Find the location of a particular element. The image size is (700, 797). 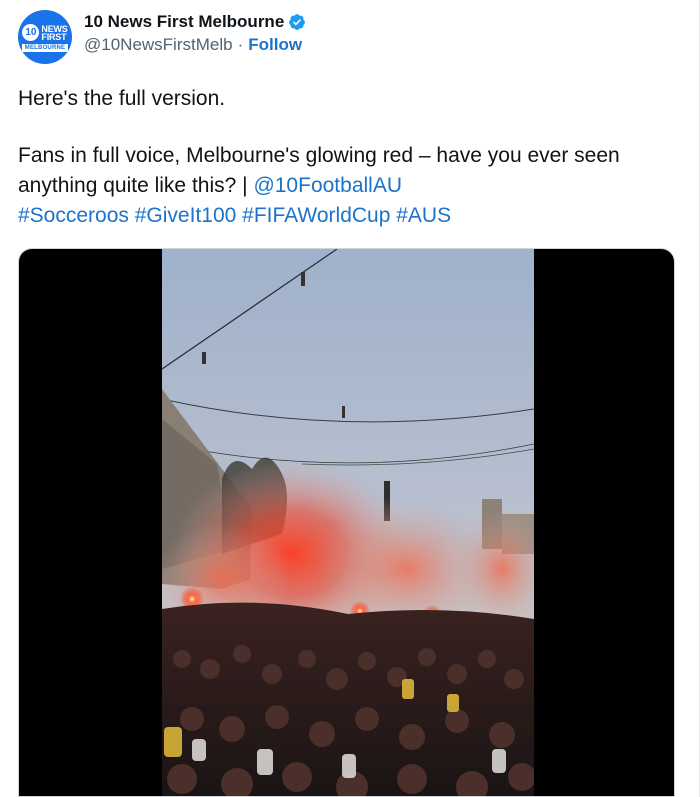

avatar: 10 NEWS FIRST MELBOURNE is located at coordinates (45, 37).